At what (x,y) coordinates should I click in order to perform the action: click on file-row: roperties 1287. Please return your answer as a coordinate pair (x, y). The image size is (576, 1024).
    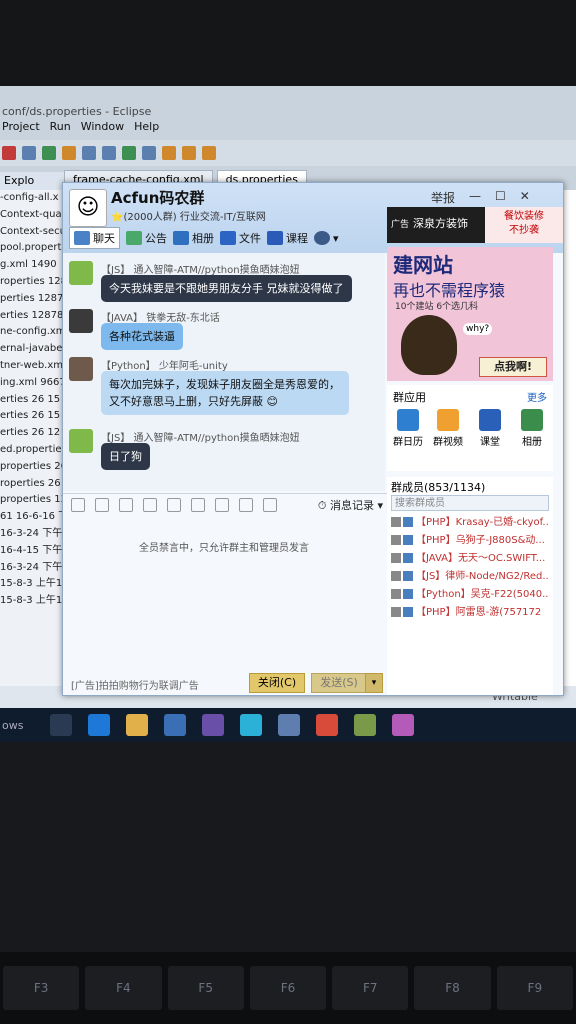
    Looking at the image, I should click on (32, 282).